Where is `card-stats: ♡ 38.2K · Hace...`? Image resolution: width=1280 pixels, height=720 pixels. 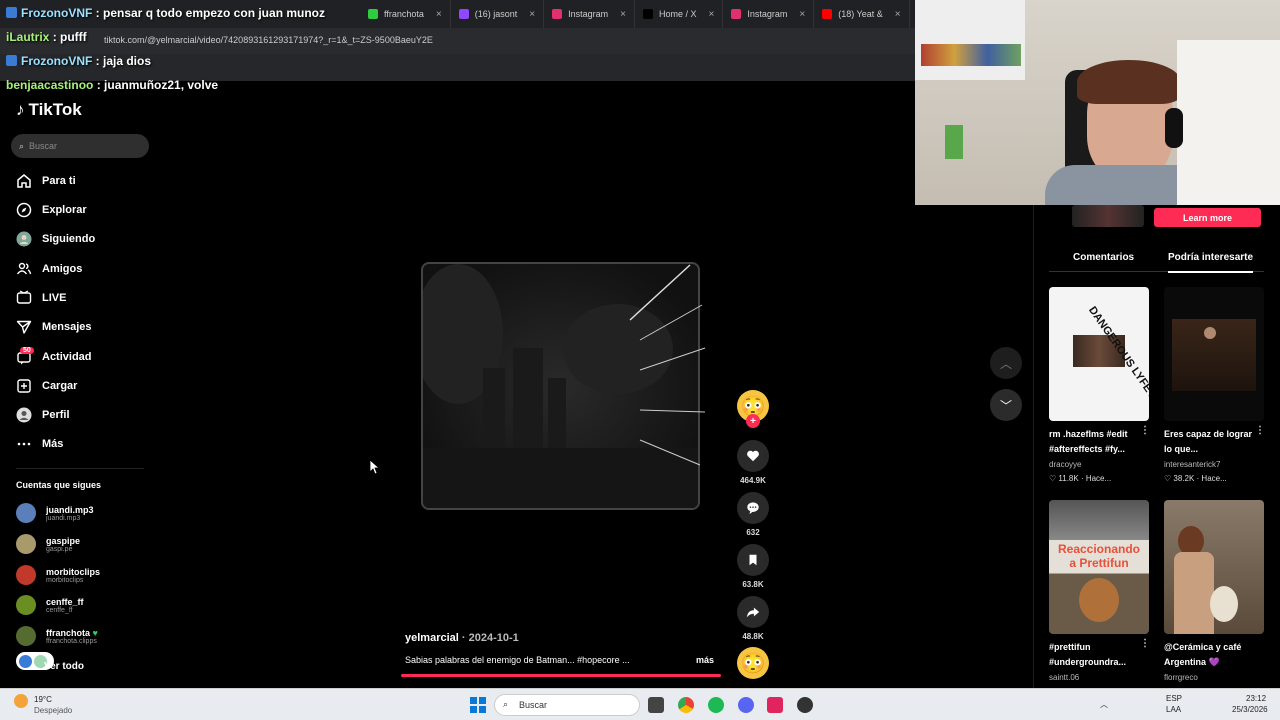
card-stats: ♡ 38.2K · Hace... is located at coordinates (1195, 478).